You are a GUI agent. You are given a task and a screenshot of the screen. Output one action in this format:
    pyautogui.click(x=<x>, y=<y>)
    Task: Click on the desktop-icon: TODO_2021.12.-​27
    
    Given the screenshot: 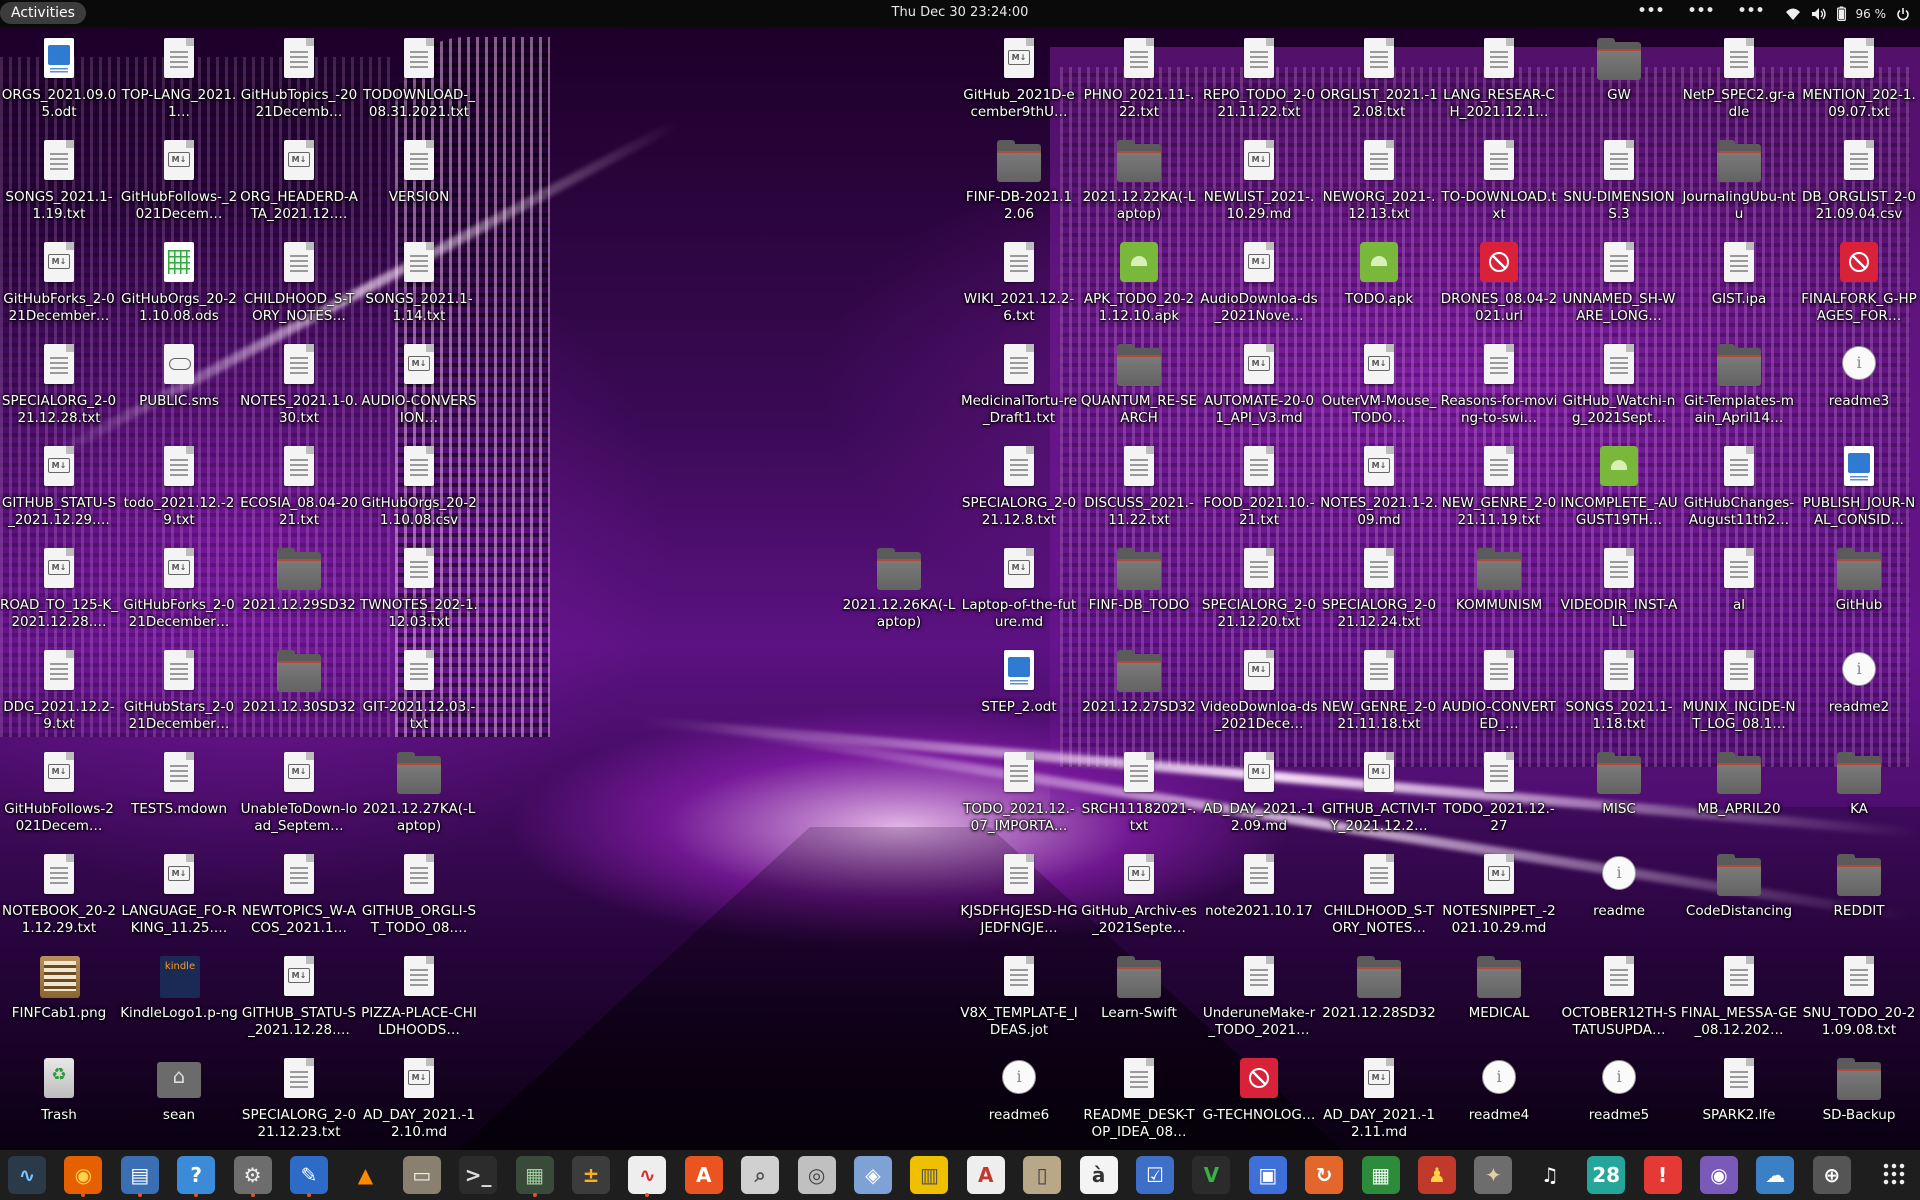 What is the action you would take?
    pyautogui.click(x=1499, y=793)
    